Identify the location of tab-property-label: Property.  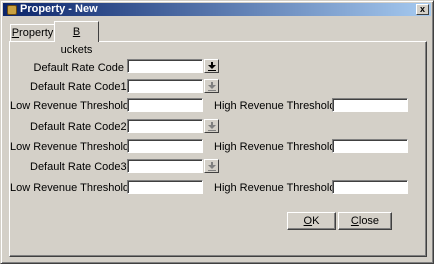
(32, 33).